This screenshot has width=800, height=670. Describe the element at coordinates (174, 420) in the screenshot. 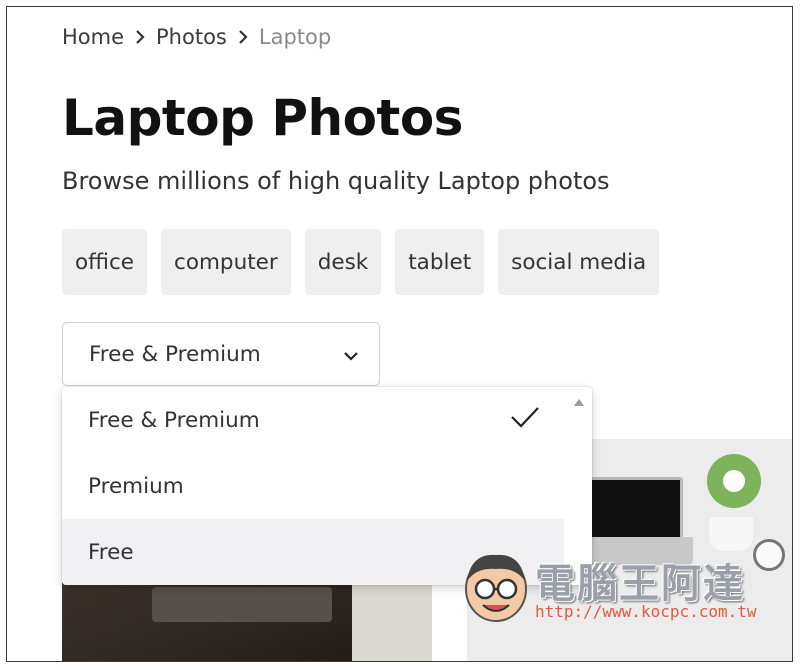

I see `option-label: Free & Premium` at that location.